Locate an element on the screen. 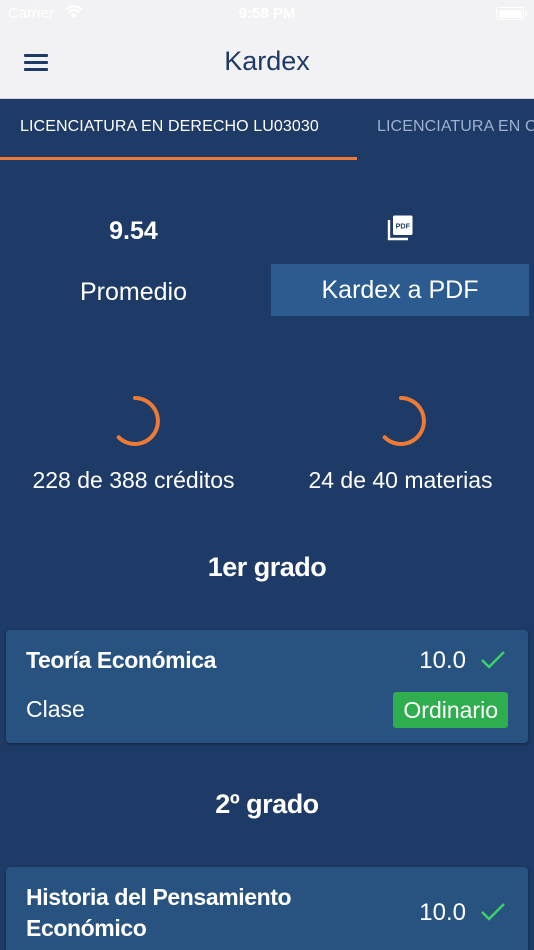 The height and width of the screenshot is (950, 534). pdf-file-icon: PDF is located at coordinates (400, 228).